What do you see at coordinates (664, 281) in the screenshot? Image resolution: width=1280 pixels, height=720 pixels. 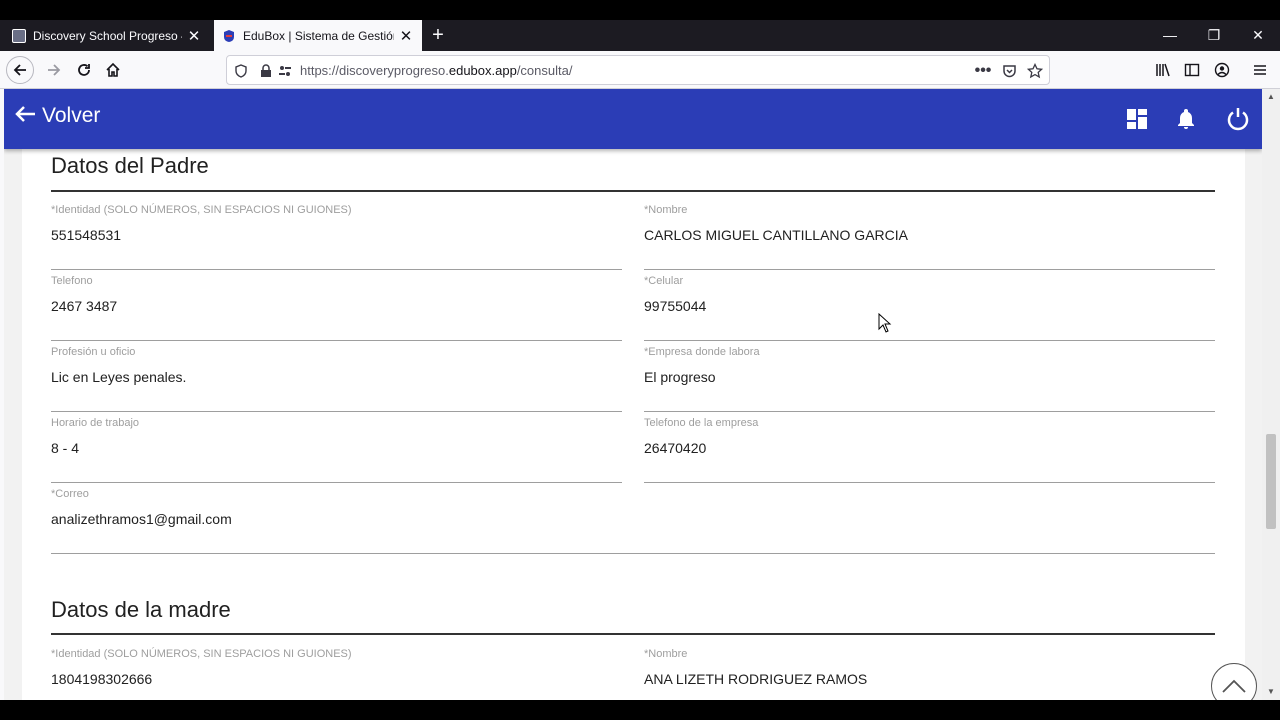 I see `field-label: *Celular` at bounding box center [664, 281].